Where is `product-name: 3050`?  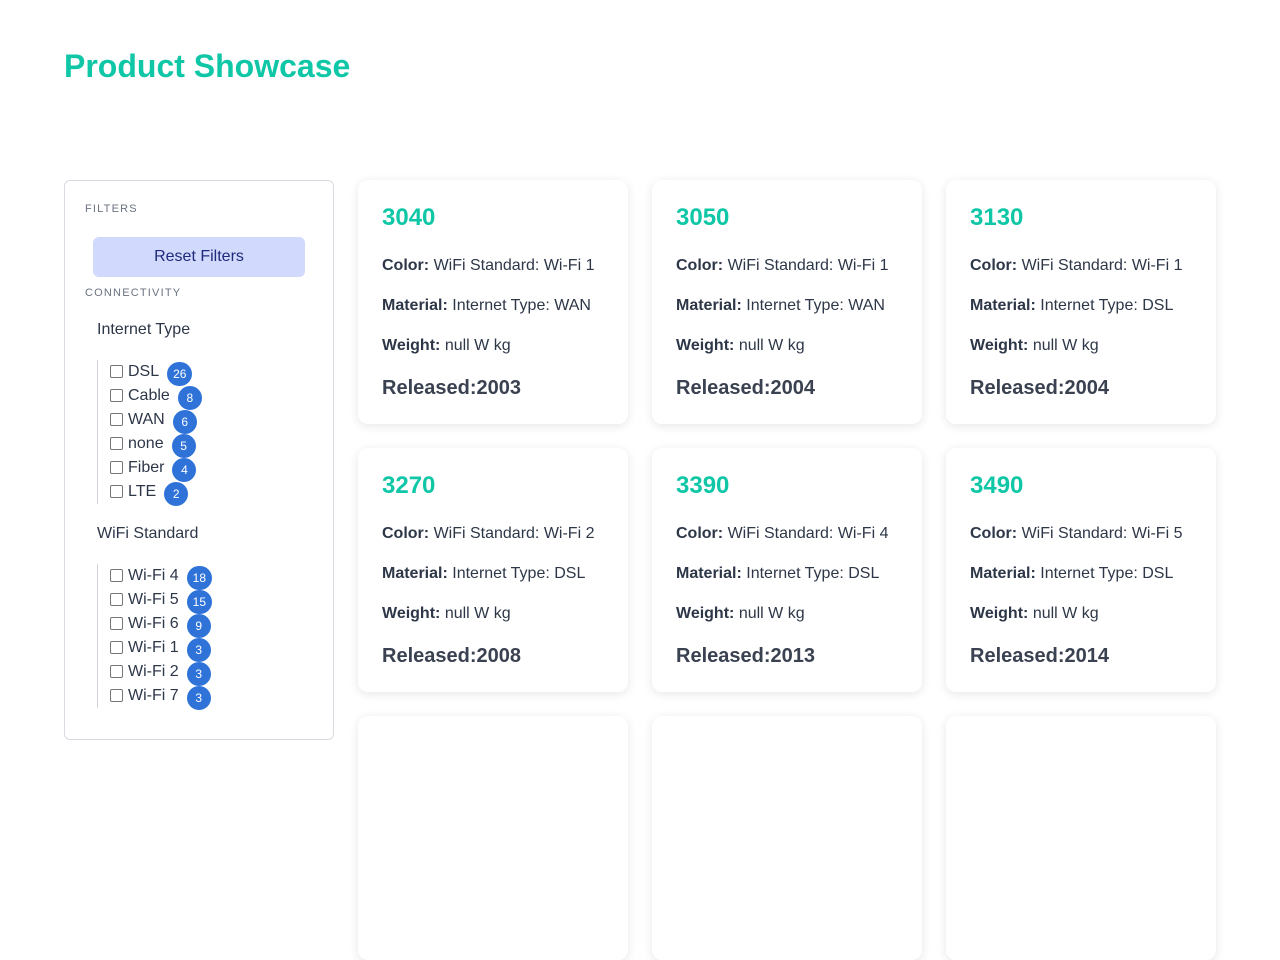
product-name: 3050 is located at coordinates (703, 217).